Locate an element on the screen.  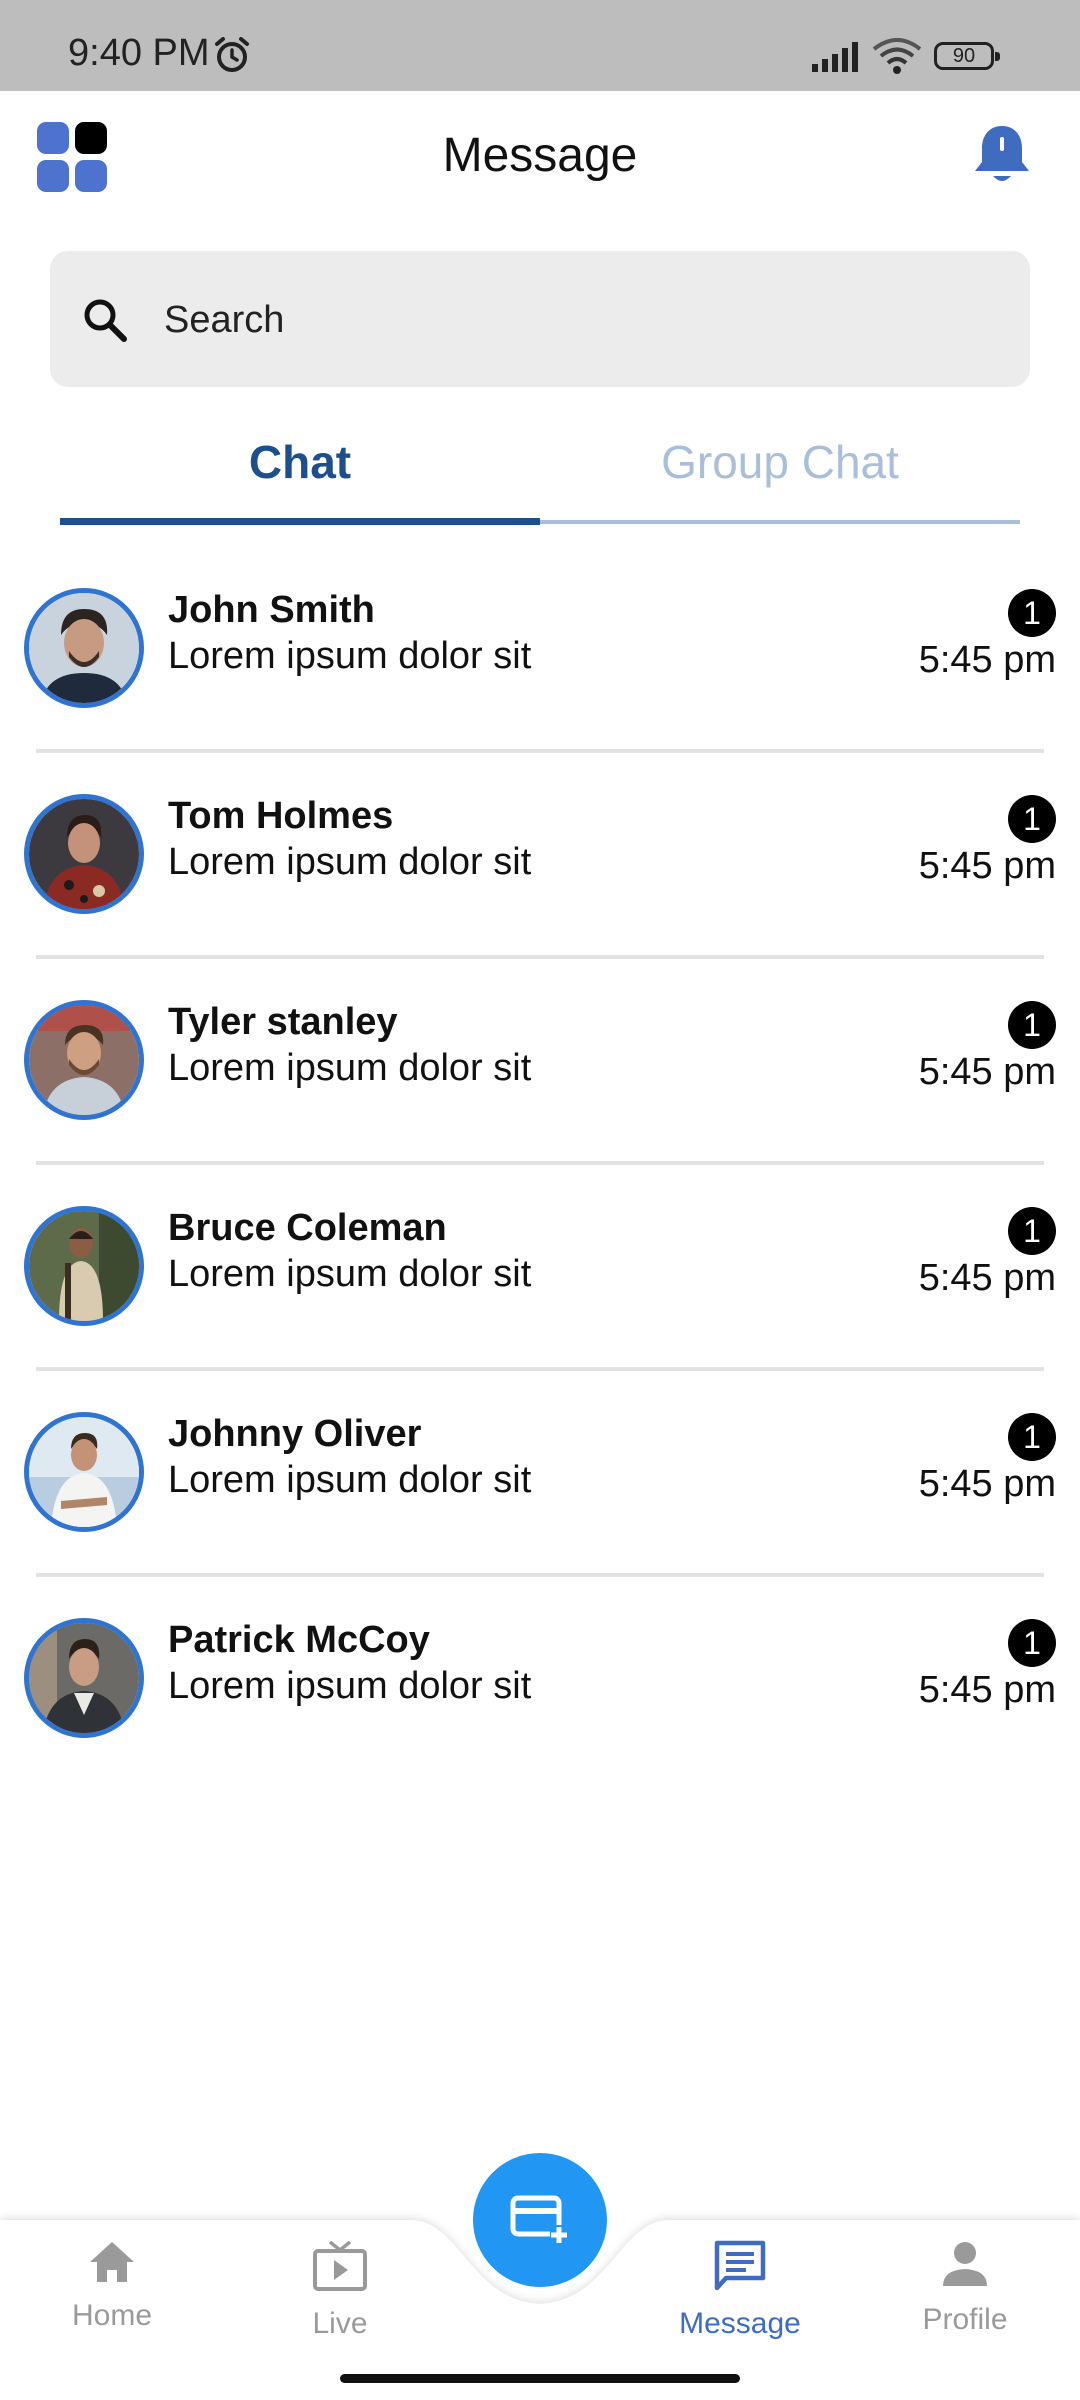
contact-name: Patrick McCoy is located at coordinates (299, 1640).